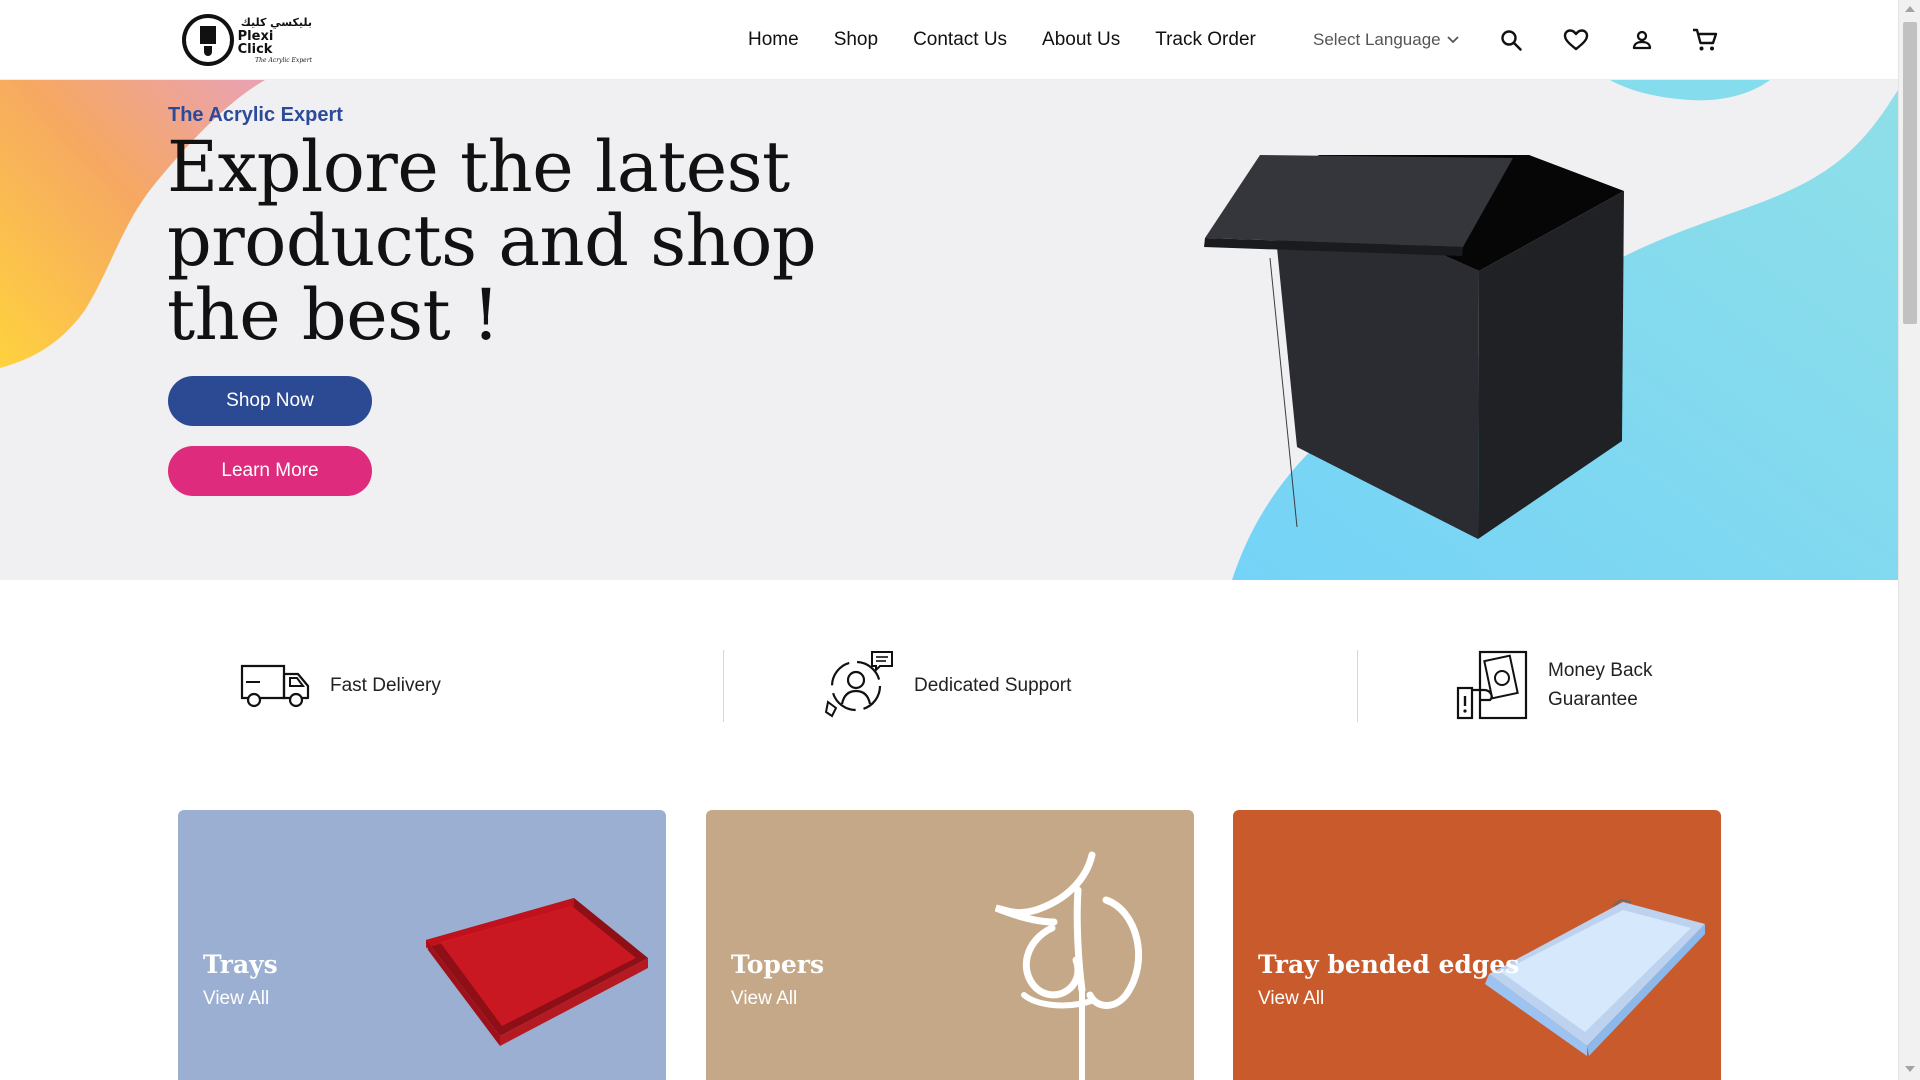 This screenshot has width=1920, height=1080. I want to click on acrylic-box-image, so click(1414, 347).